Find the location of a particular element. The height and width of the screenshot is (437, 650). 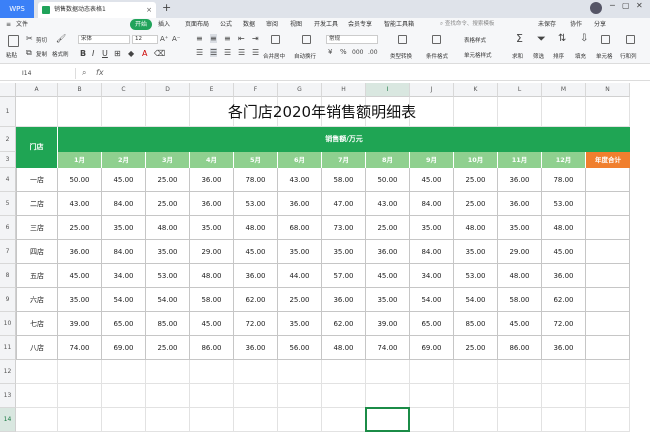

row-header-4: 4 is located at coordinates (8, 180).